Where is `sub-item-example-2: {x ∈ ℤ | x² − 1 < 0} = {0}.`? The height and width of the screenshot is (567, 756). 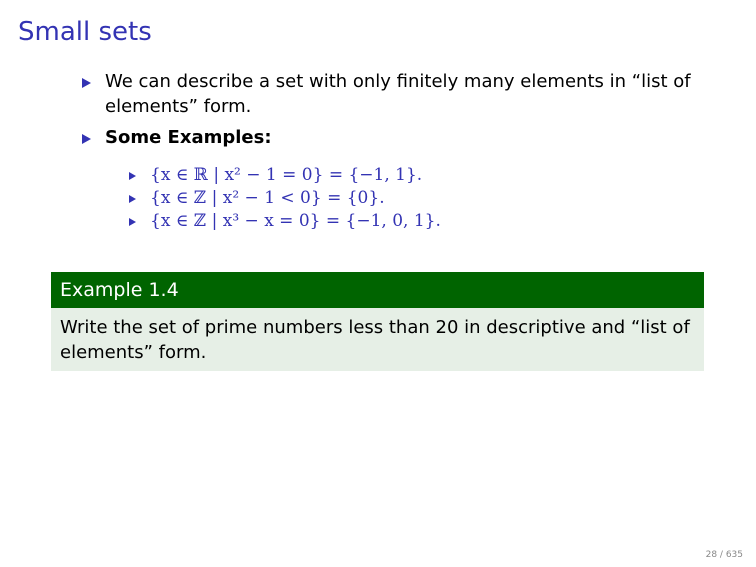
sub-item-example-2: {x ∈ ℤ | x² − 1 < 0} = {0}. is located at coordinates (284, 198).